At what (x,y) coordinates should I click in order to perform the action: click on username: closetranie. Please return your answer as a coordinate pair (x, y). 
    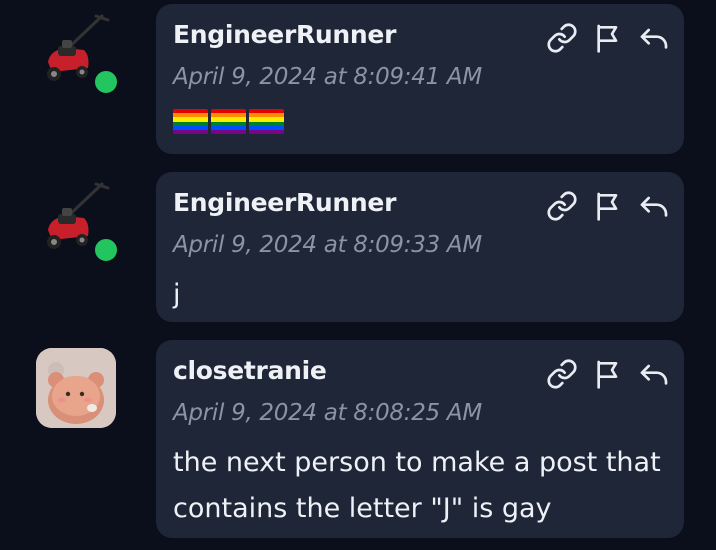
    Looking at the image, I should click on (250, 370).